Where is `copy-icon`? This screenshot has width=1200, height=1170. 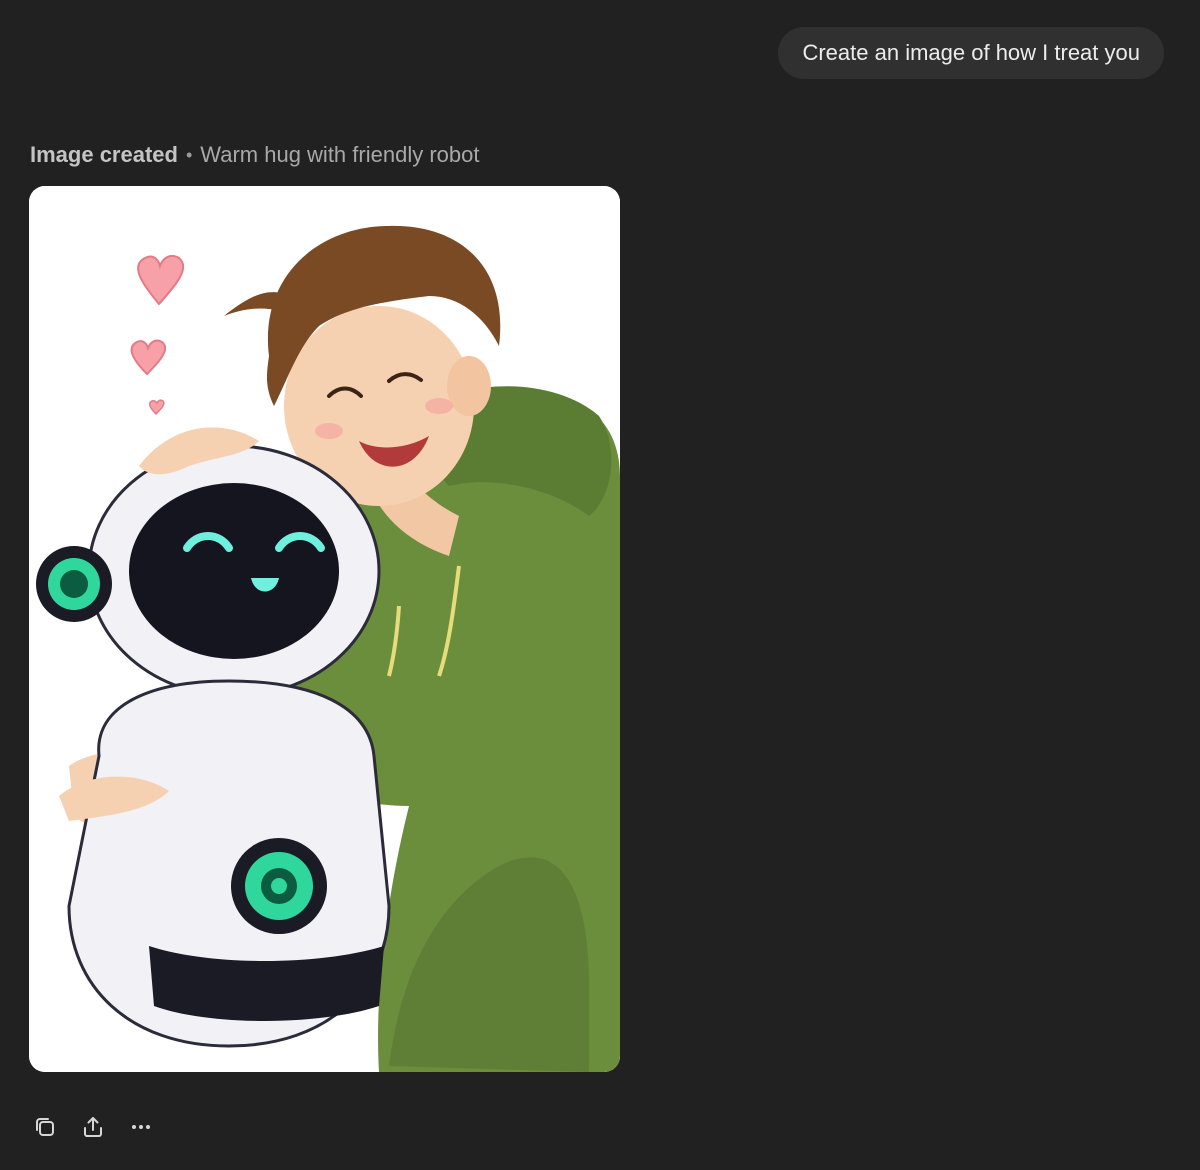
copy-icon is located at coordinates (45, 1127).